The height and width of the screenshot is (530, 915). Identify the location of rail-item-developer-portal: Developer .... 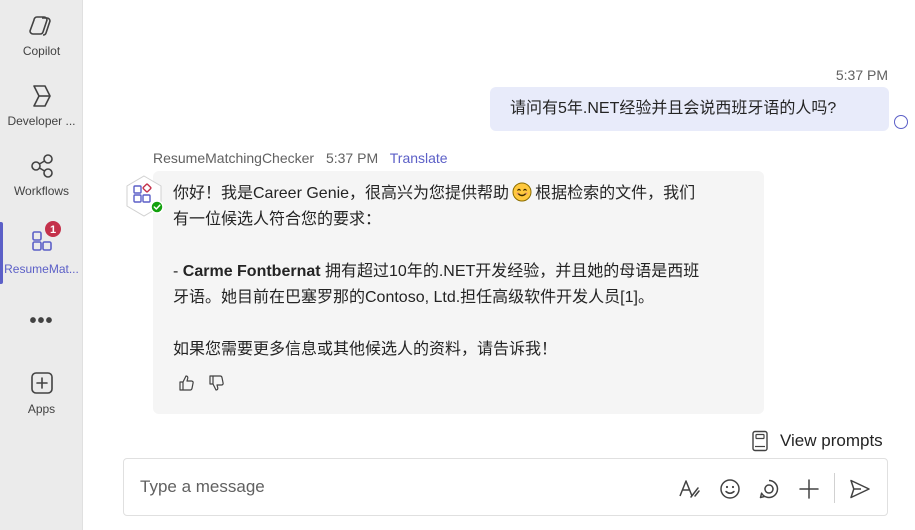
(41, 105).